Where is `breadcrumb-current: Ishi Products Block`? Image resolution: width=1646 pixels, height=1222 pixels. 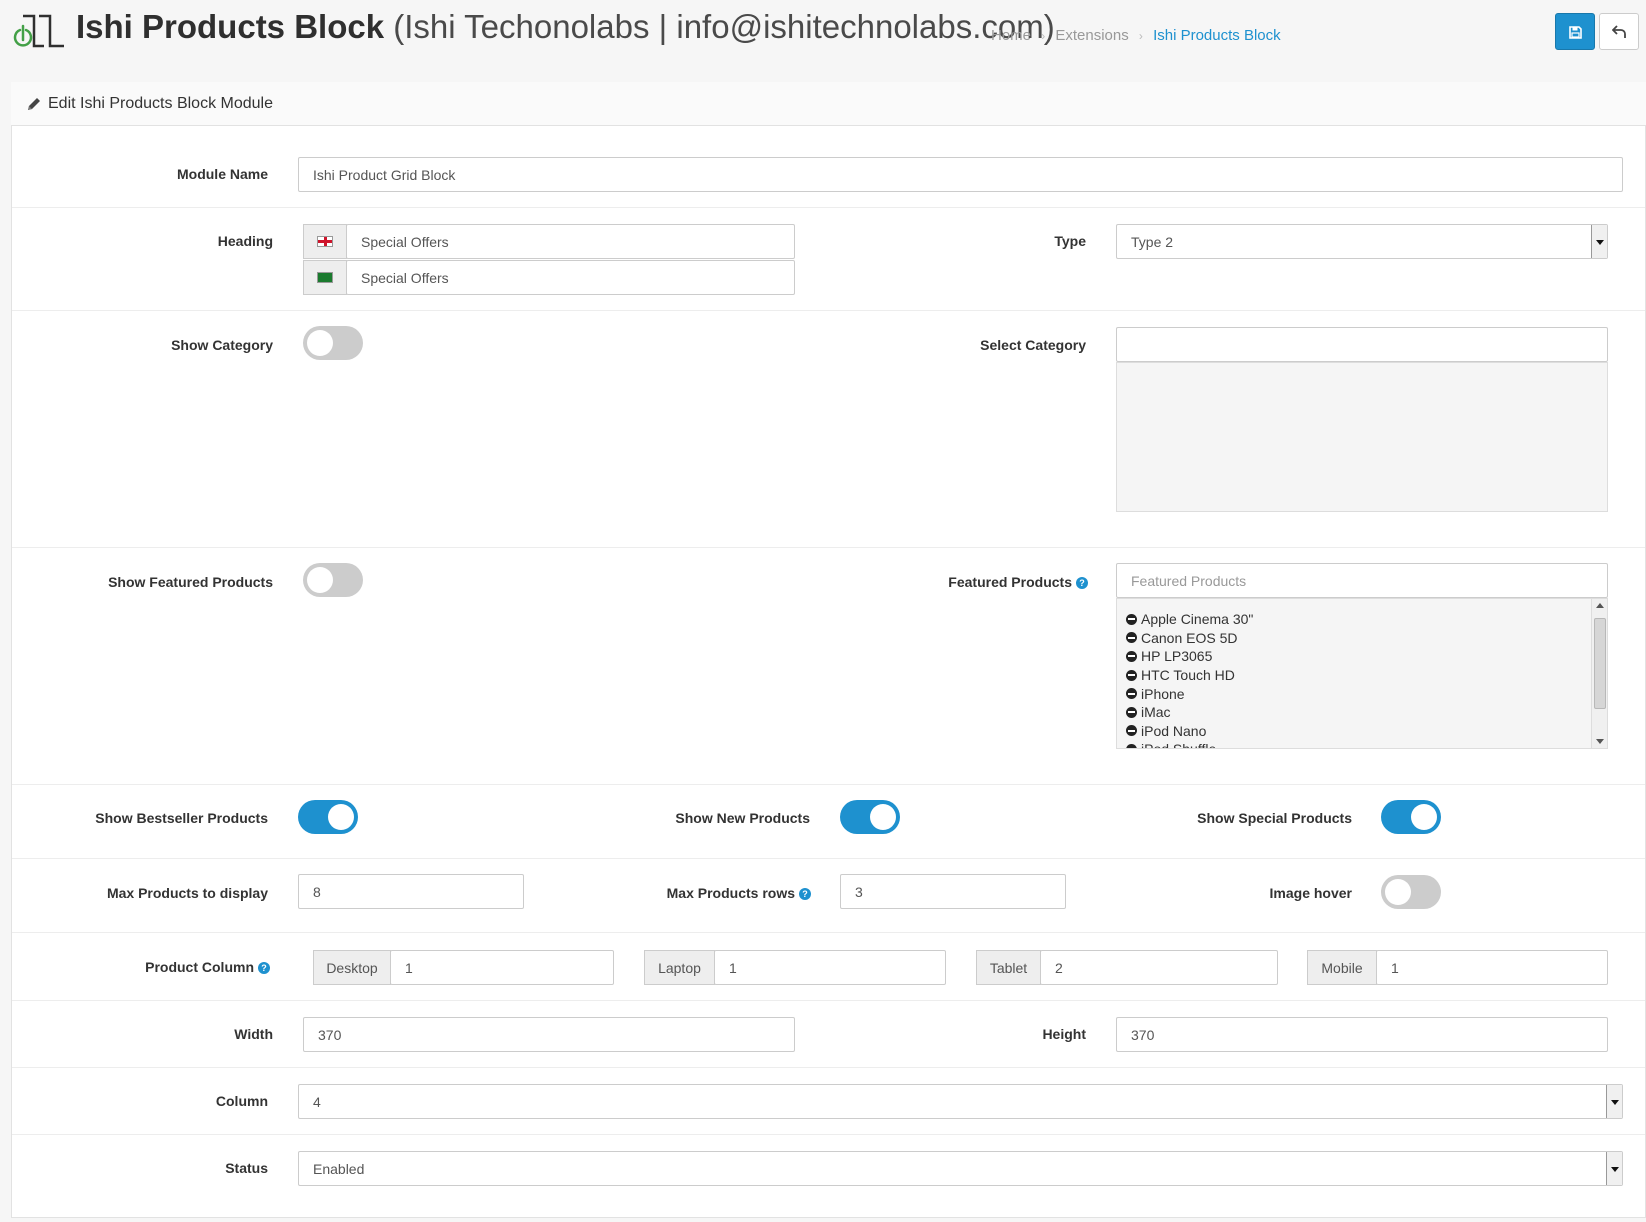 breadcrumb-current: Ishi Products Block is located at coordinates (1217, 35).